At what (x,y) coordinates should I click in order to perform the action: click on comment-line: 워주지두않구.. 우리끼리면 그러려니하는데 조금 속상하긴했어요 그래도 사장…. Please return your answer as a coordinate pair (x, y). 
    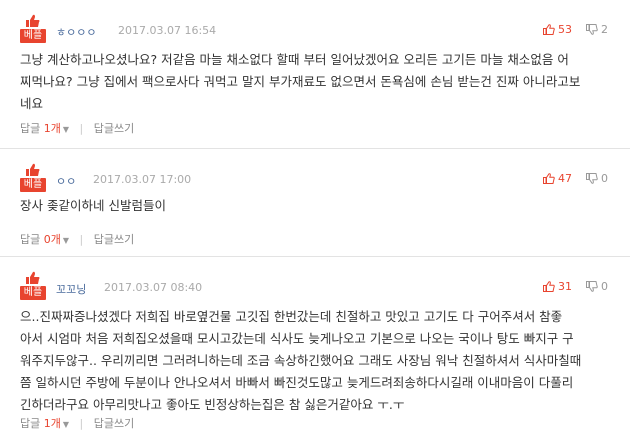
    Looking at the image, I should click on (301, 360).